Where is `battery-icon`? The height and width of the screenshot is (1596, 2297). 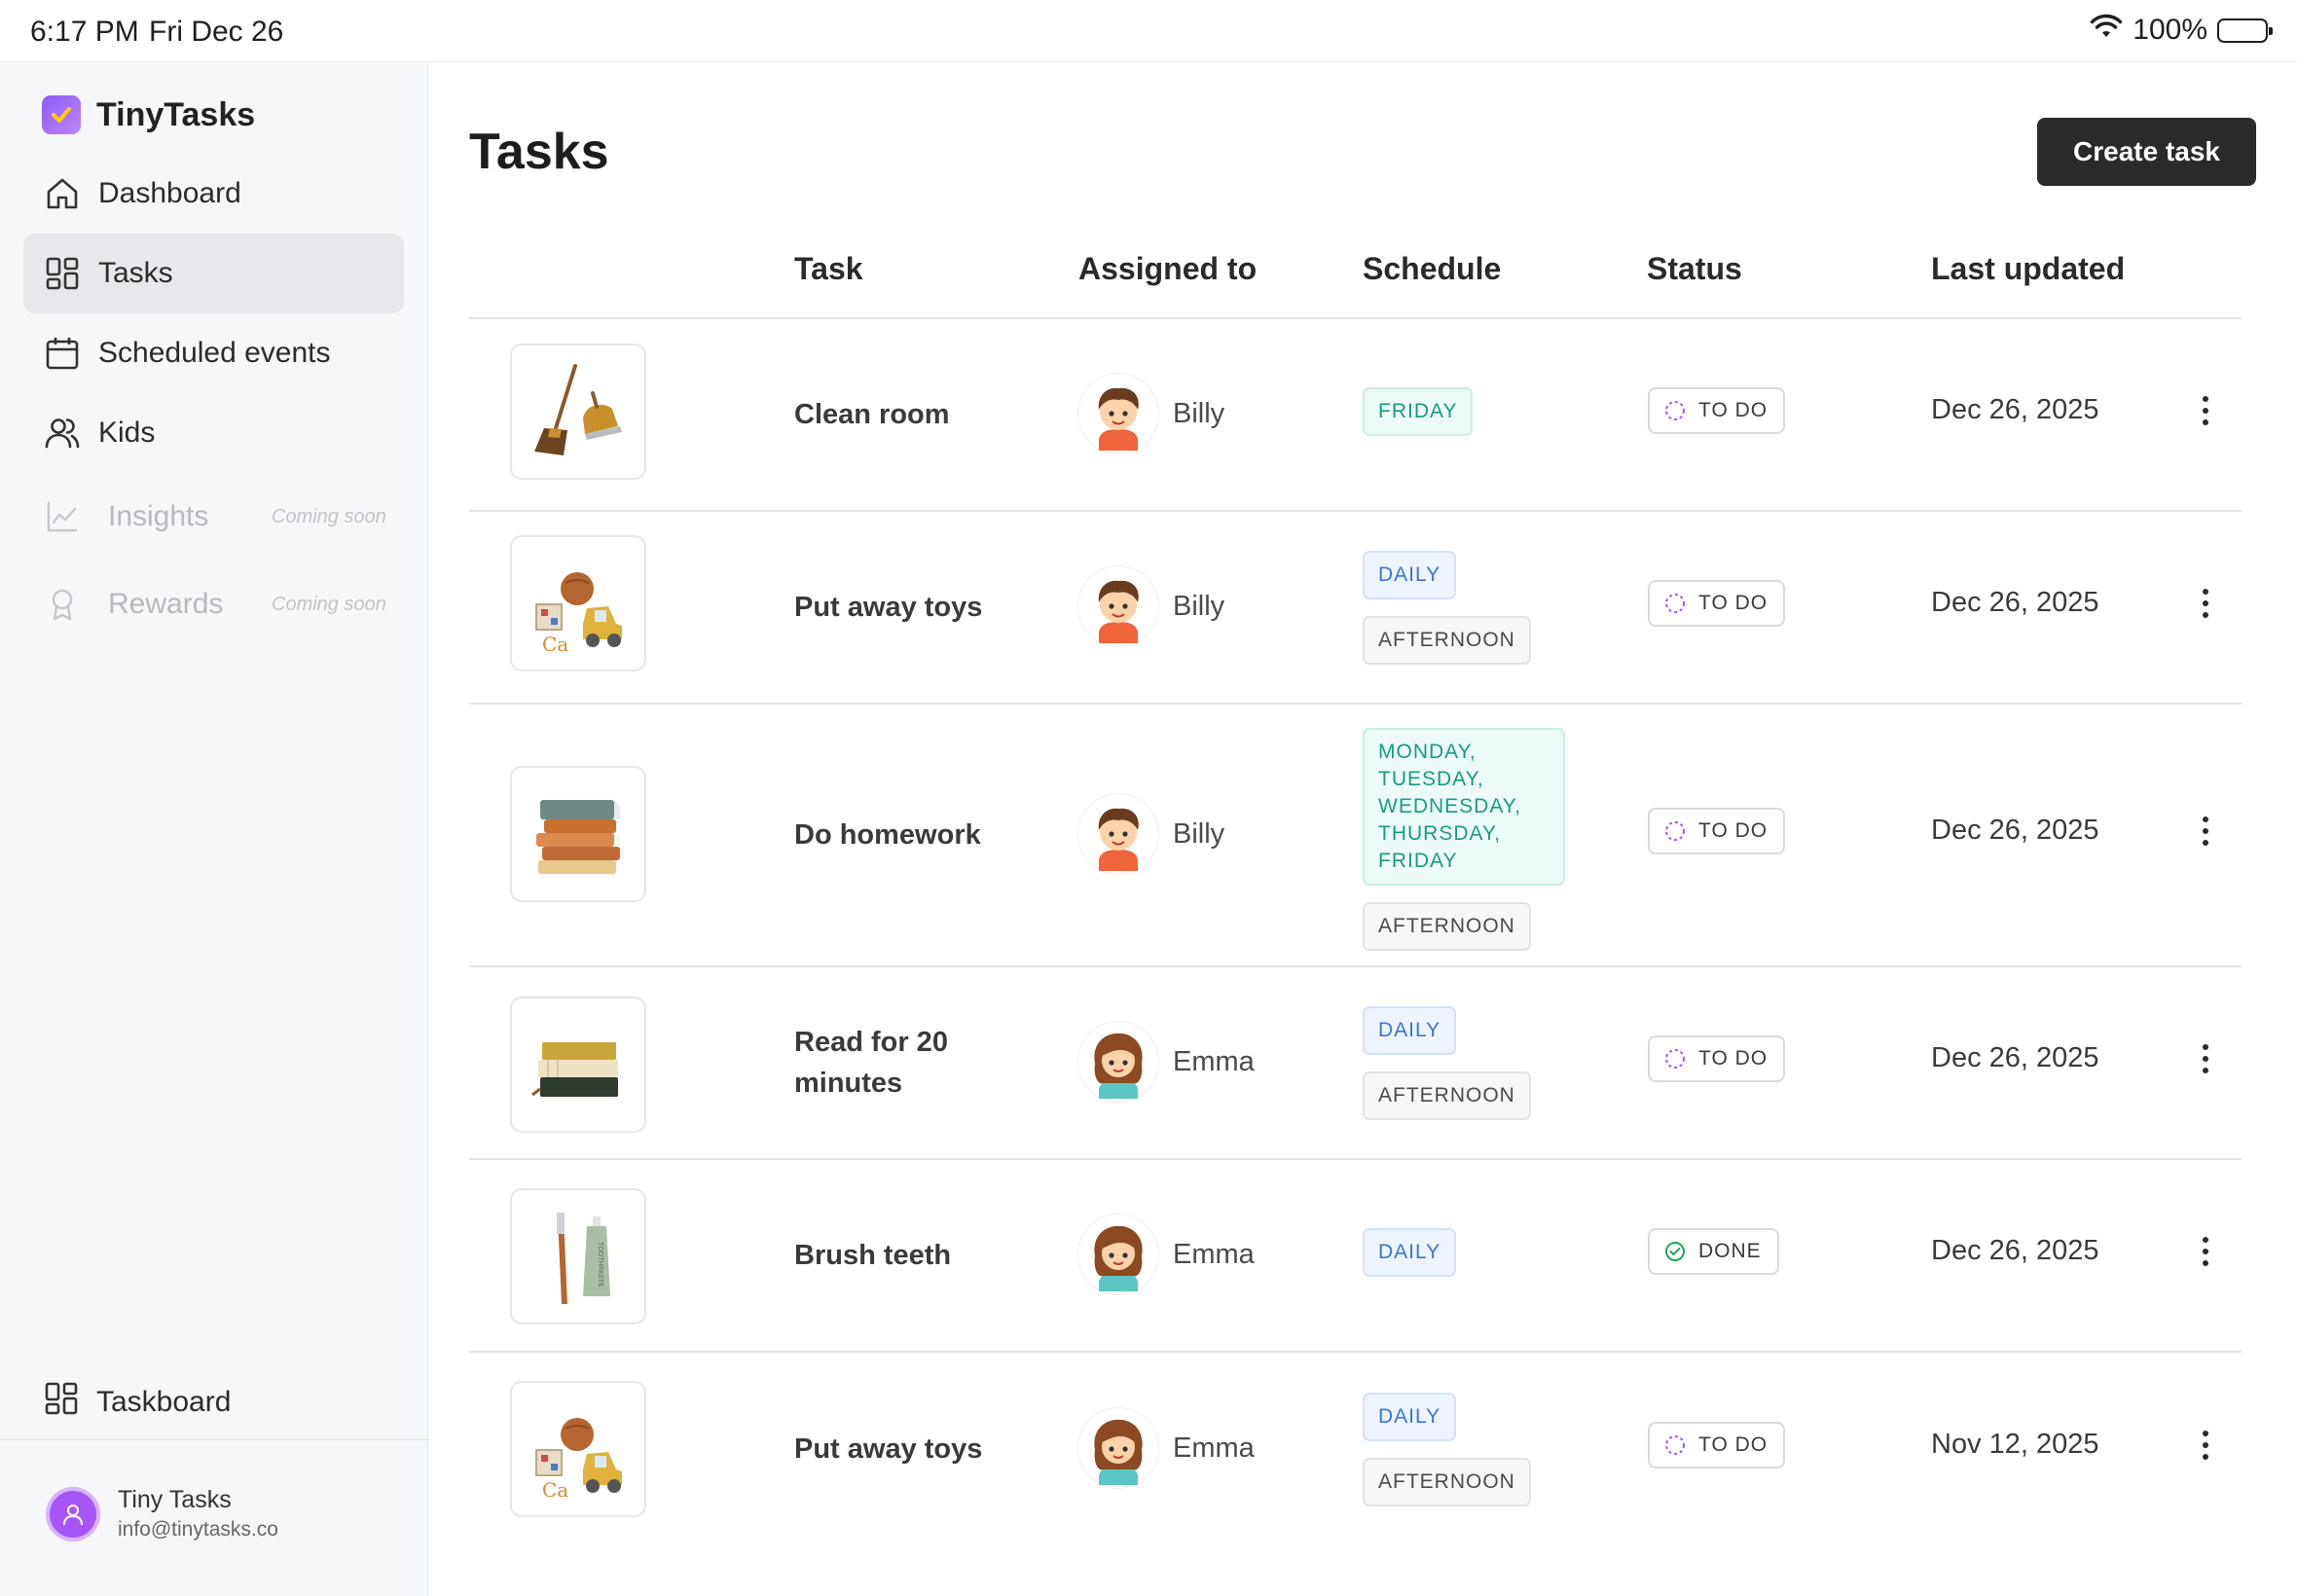 battery-icon is located at coordinates (2245, 31).